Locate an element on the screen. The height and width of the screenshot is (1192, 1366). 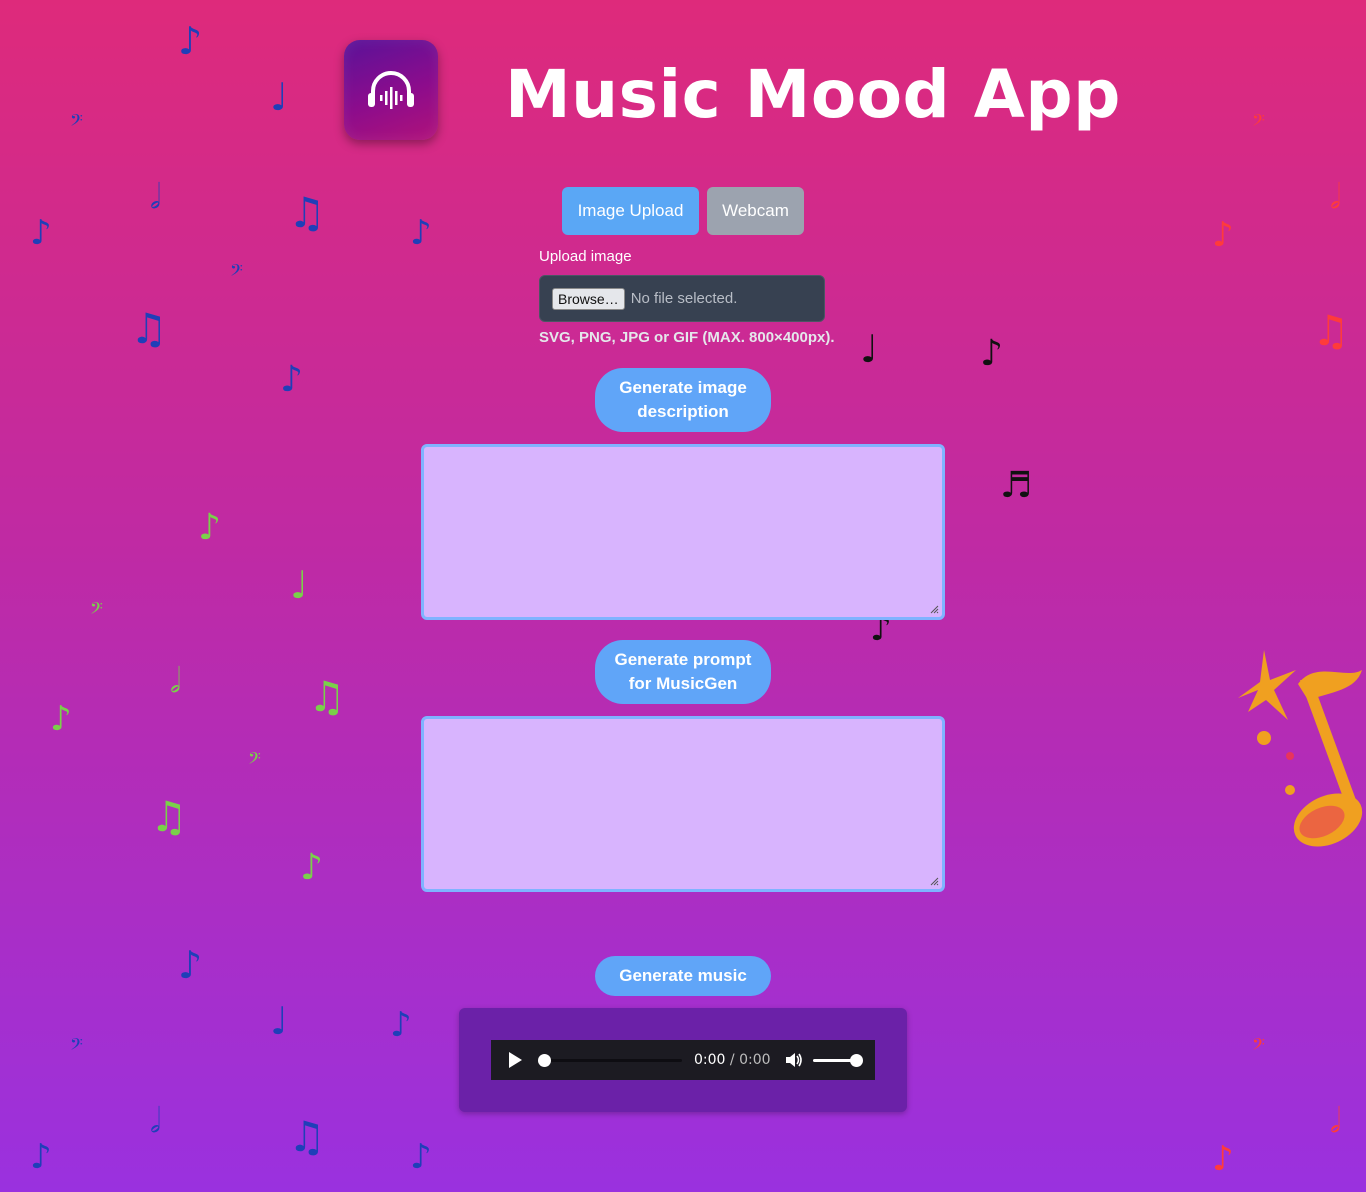
generate-image-description-button: Generate image description is located at coordinates (683, 400).